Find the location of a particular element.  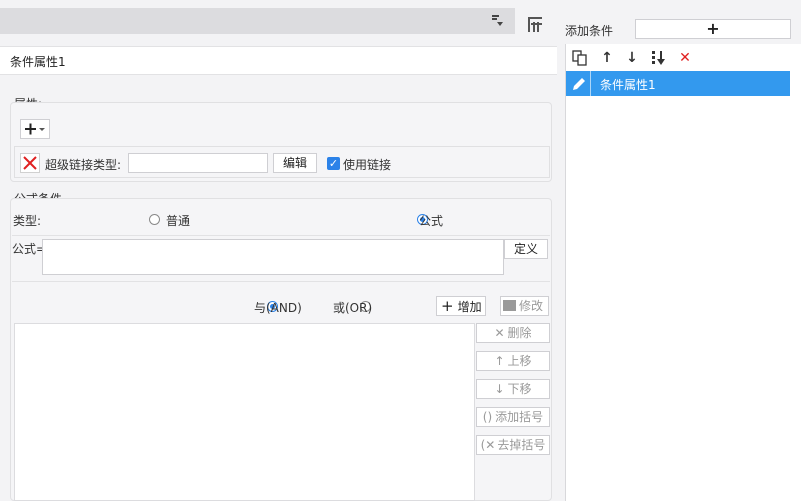

move-up-button-label: 上移 is located at coordinates (519, 361).